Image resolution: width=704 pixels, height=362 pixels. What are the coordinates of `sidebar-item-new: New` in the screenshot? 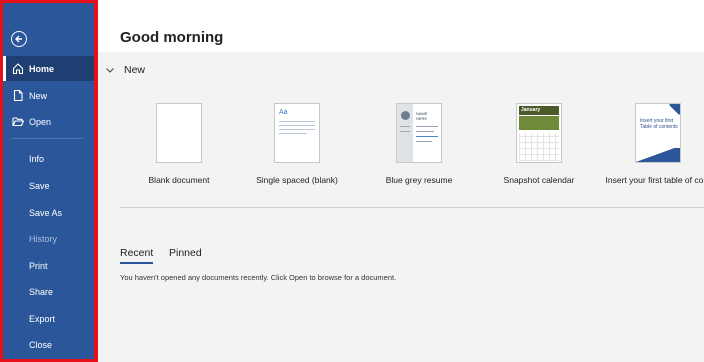 It's located at (48, 95).